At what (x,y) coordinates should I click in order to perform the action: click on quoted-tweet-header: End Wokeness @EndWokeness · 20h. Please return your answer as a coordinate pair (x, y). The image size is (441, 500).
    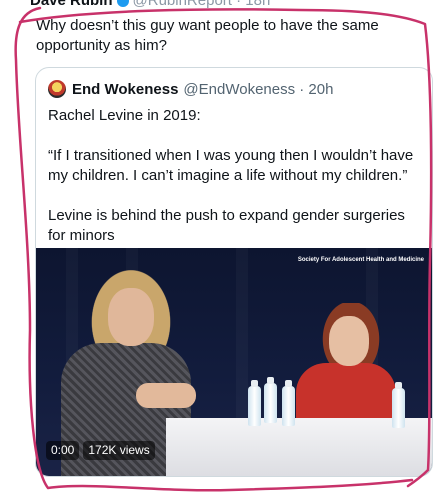
    Looking at the image, I should click on (190, 89).